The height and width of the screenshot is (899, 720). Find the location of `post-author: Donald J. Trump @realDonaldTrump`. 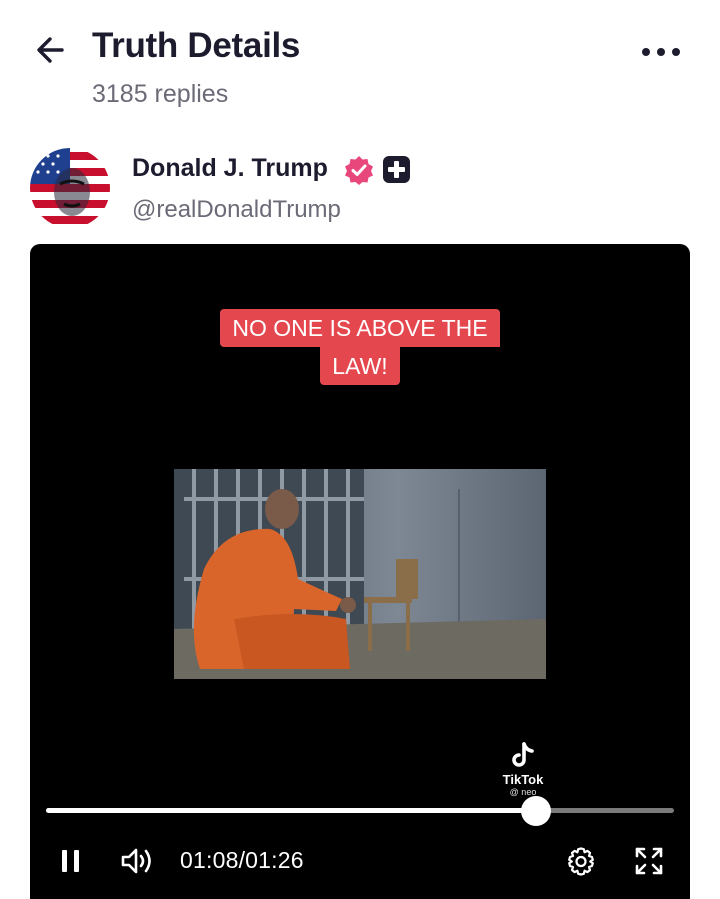

post-author: Donald J. Trump @realDonaldTrump is located at coordinates (360, 190).